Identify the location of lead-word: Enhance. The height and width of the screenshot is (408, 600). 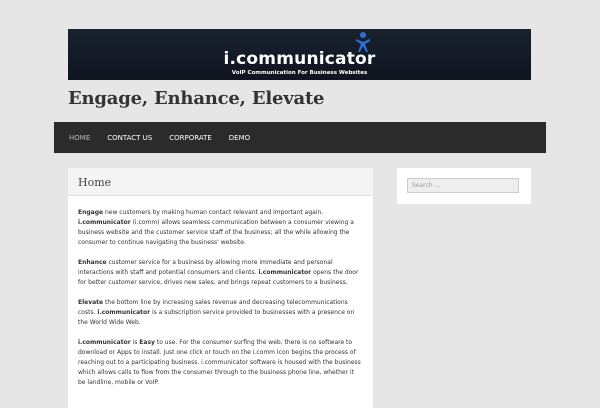
(92, 262).